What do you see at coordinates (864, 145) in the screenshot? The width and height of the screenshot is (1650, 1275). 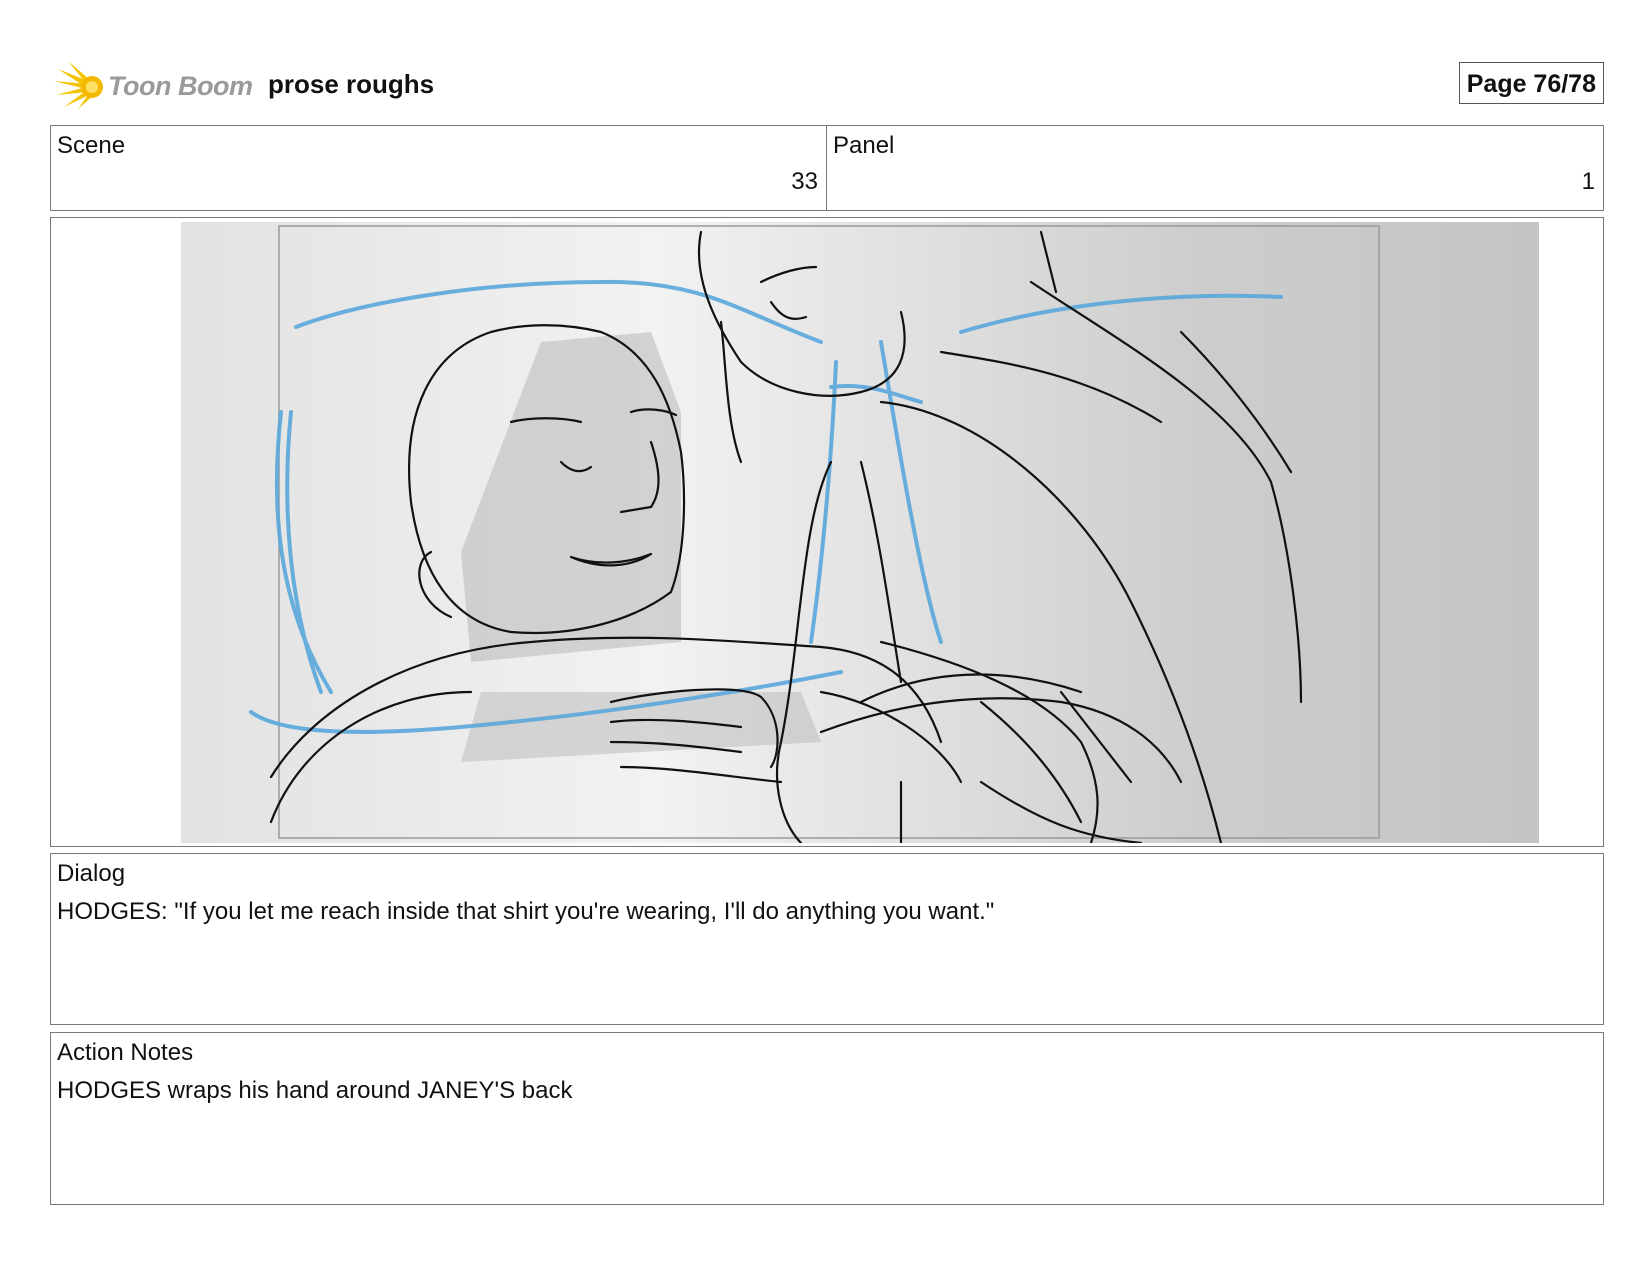 I see `panel-label: Panel` at bounding box center [864, 145].